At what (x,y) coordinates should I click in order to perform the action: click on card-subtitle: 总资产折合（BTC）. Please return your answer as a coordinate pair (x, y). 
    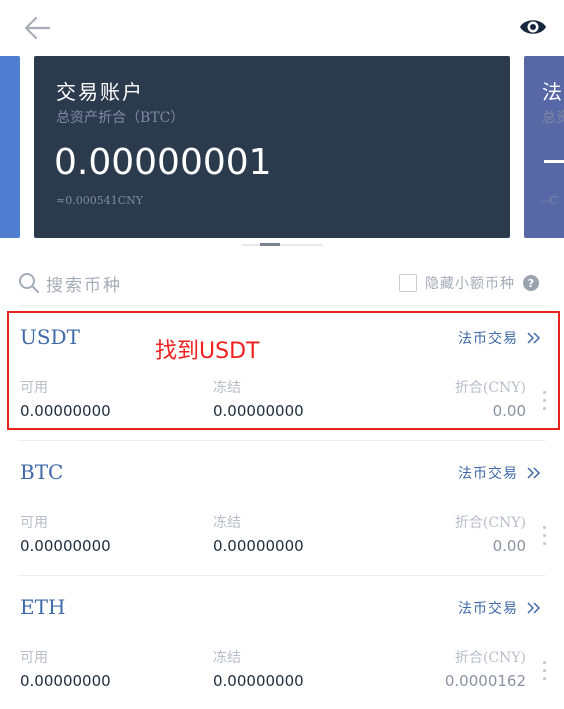
    Looking at the image, I should click on (120, 118).